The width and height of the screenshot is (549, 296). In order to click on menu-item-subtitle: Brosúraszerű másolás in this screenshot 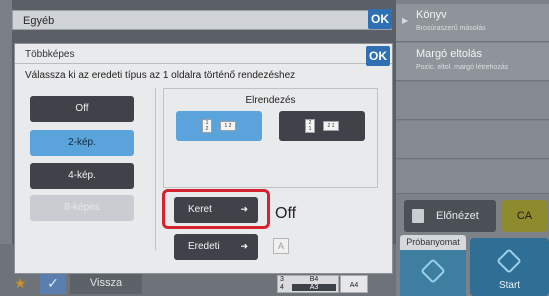, I will do `click(451, 28)`.